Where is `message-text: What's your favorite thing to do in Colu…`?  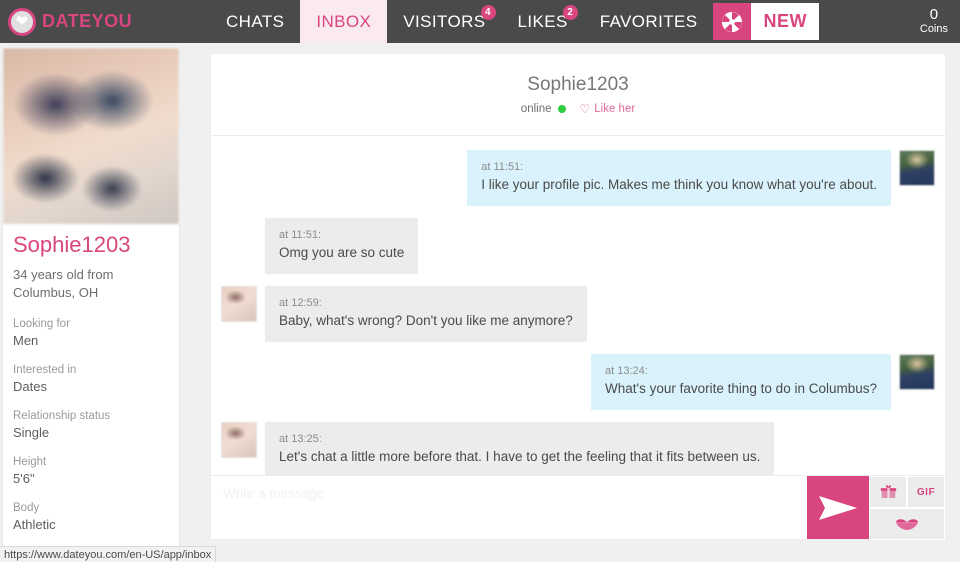 message-text: What's your favorite thing to do in Colu… is located at coordinates (741, 388).